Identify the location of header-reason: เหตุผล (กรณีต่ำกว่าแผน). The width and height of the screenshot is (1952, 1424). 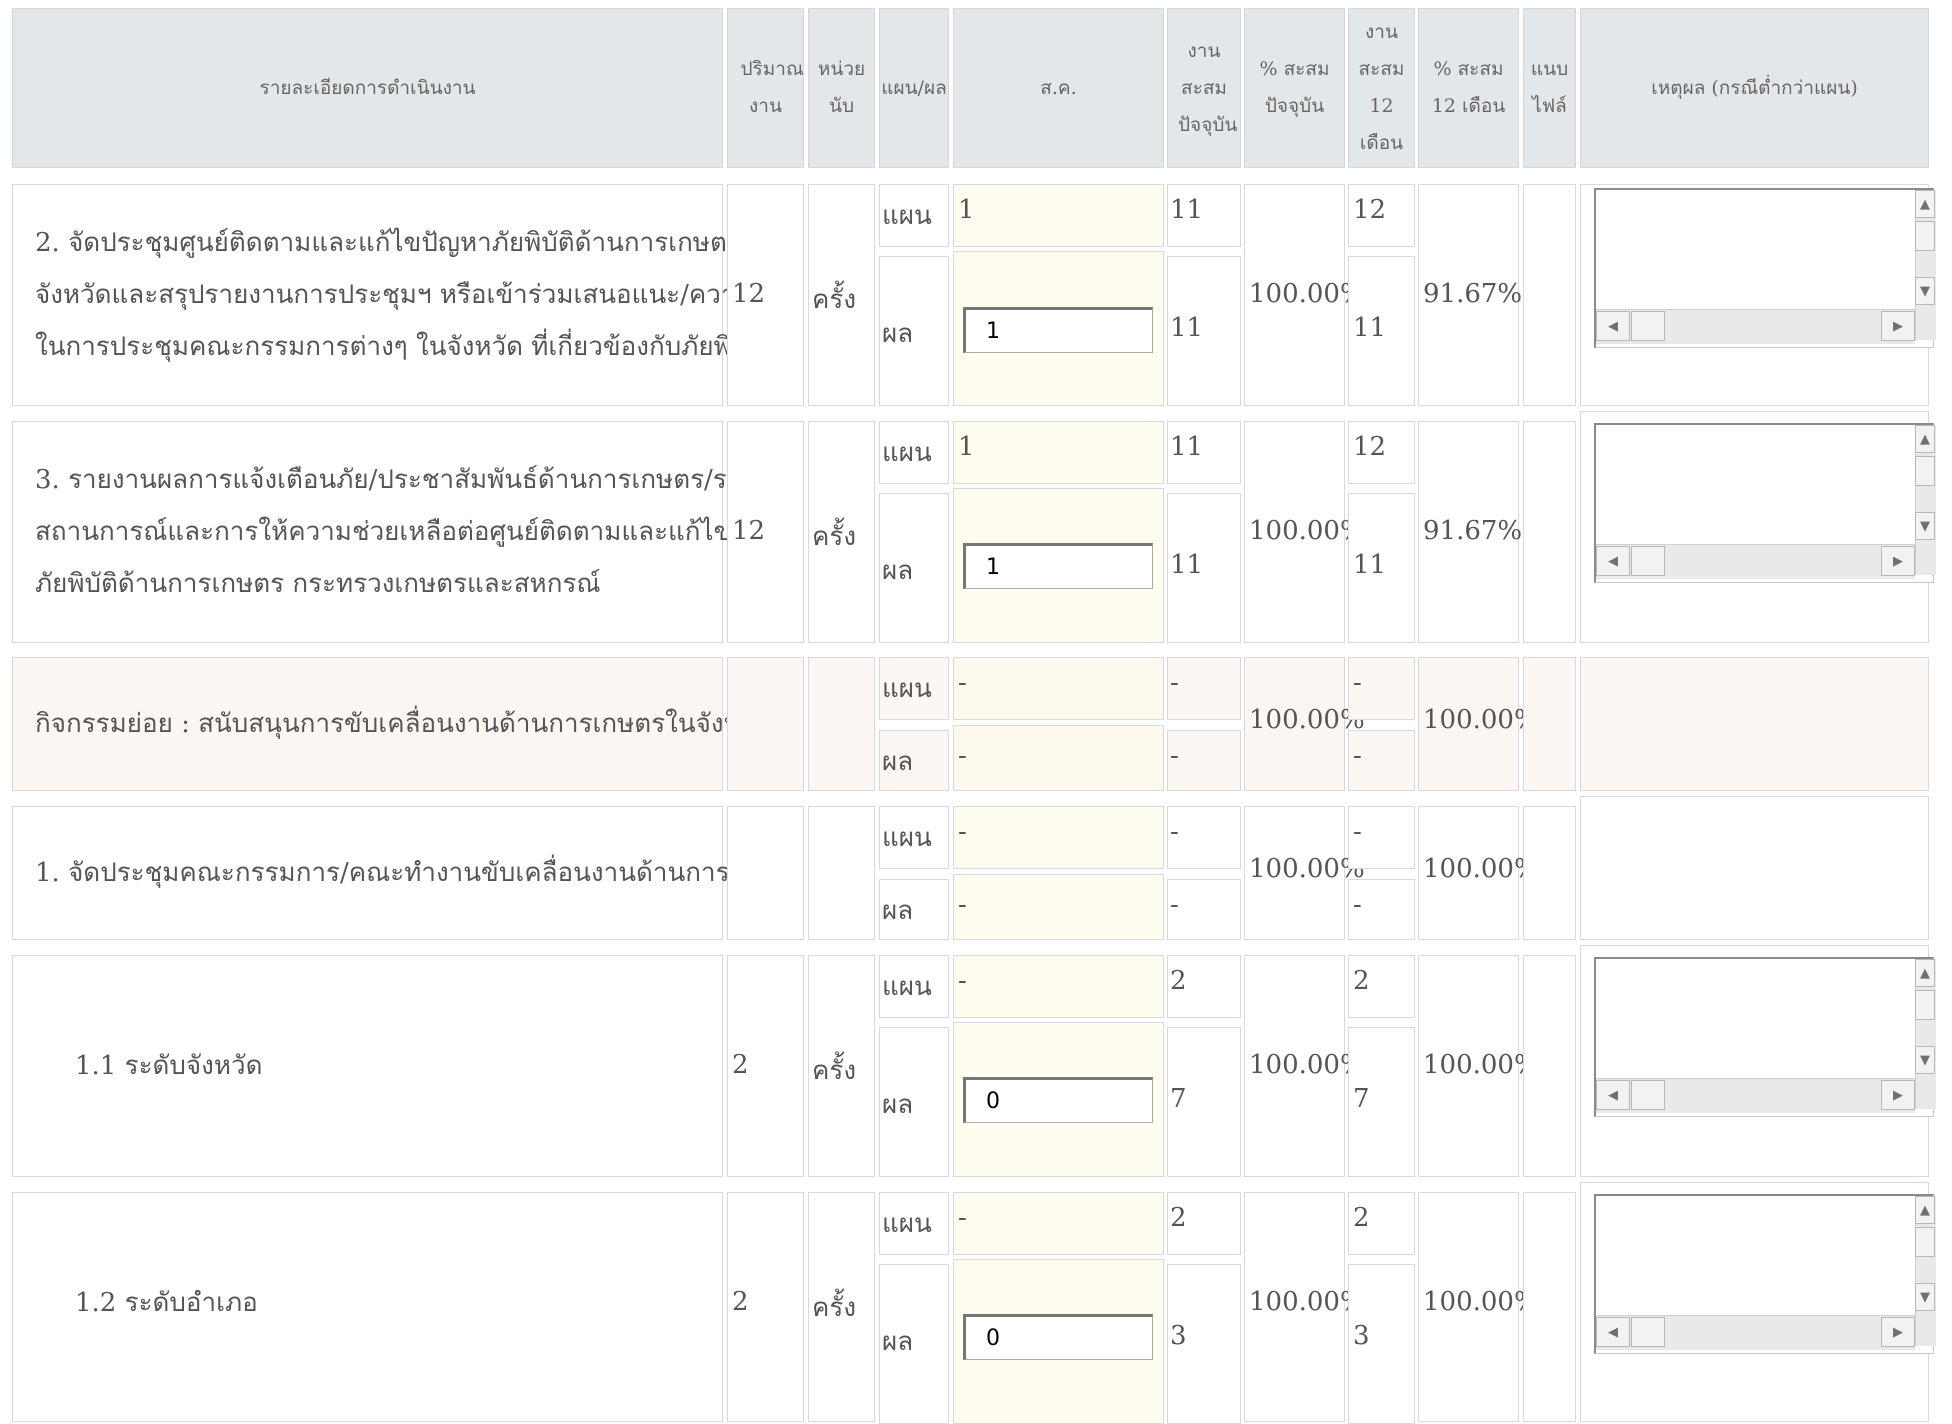
(1754, 88).